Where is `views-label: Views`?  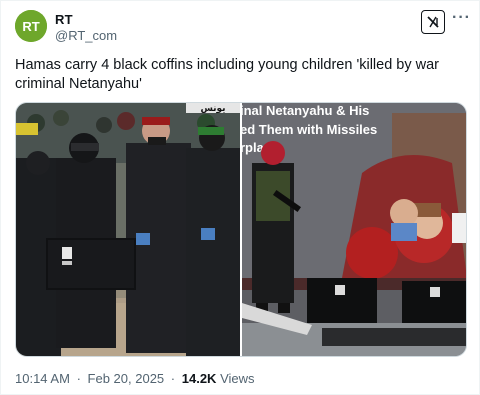 views-label: Views is located at coordinates (237, 378).